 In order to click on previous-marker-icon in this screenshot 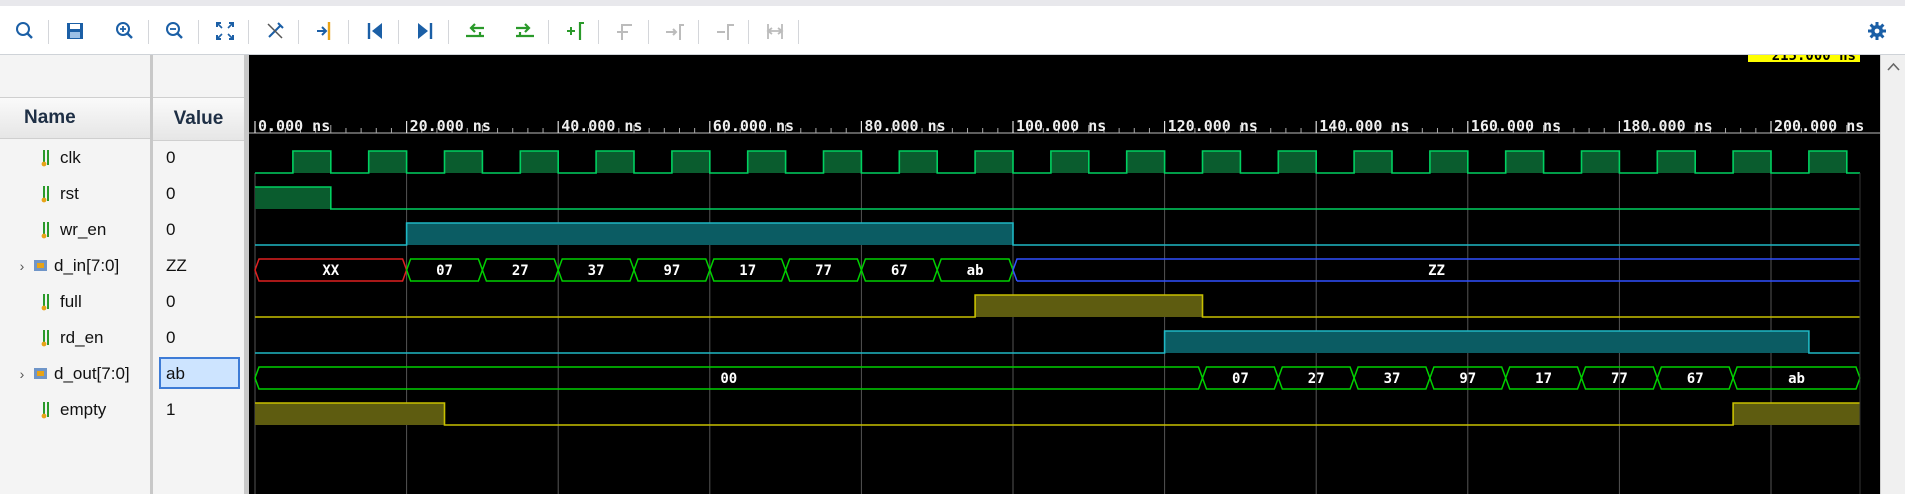, I will do `click(624, 32)`.